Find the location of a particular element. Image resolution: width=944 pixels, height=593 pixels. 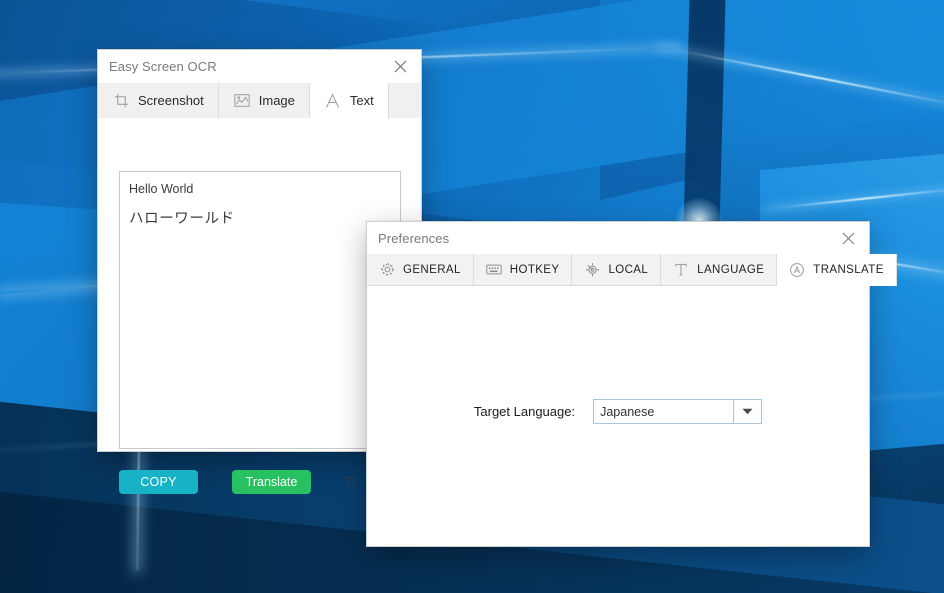

circled-a-icon is located at coordinates (797, 270).